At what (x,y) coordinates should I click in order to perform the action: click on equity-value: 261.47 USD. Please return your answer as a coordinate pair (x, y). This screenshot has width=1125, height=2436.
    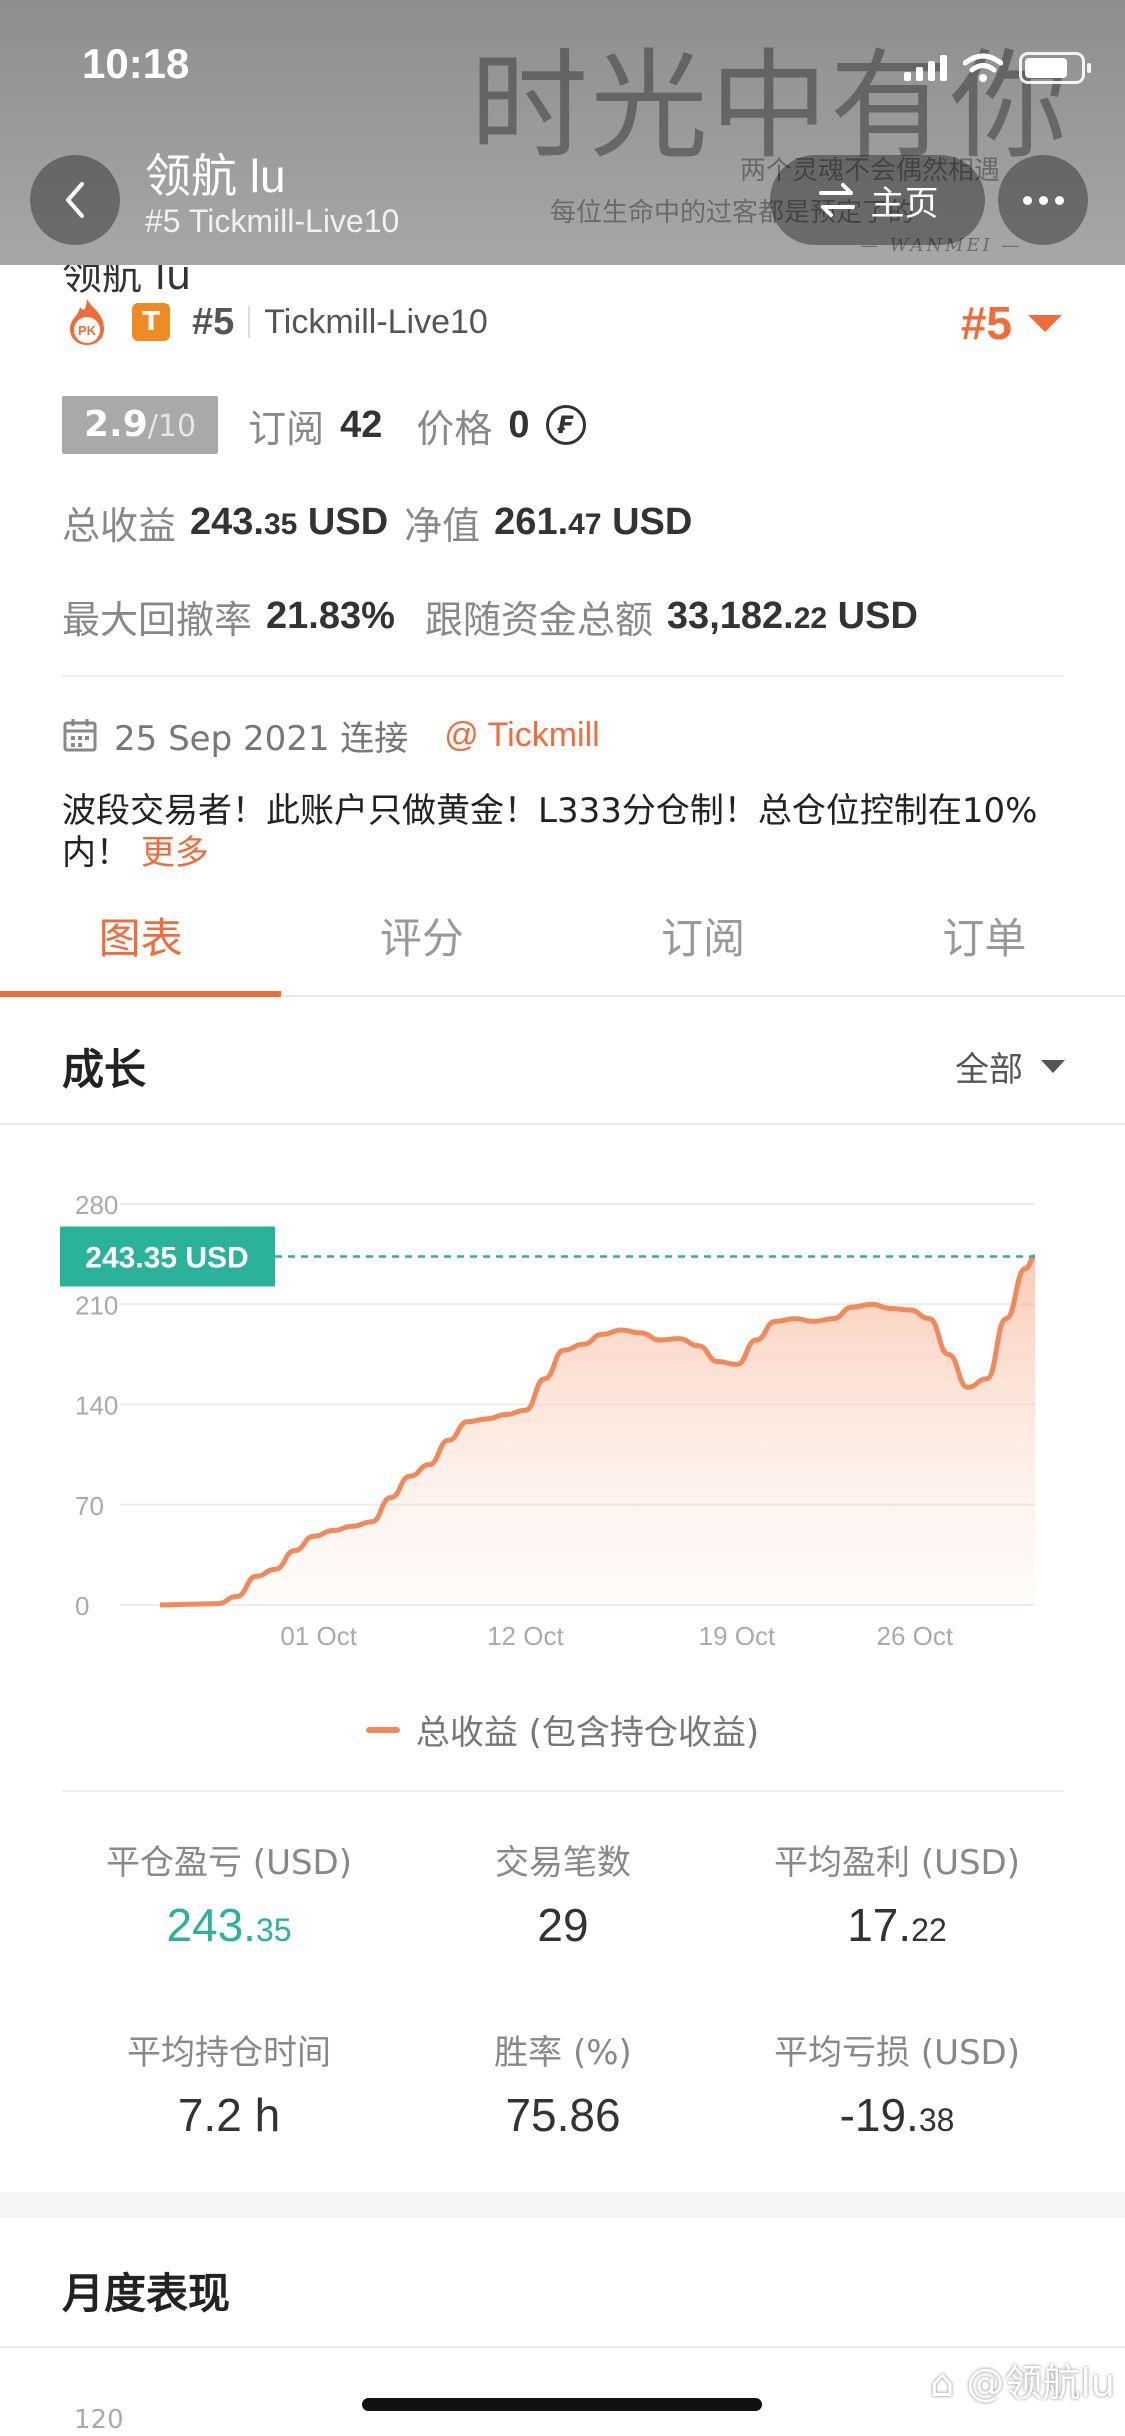
    Looking at the image, I should click on (593, 522).